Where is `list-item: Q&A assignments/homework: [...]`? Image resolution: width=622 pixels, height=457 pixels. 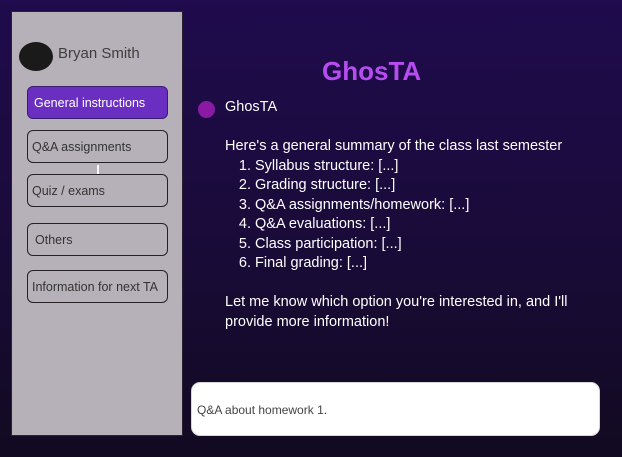
list-item: Q&A assignments/homework: [...] is located at coordinates (420, 206).